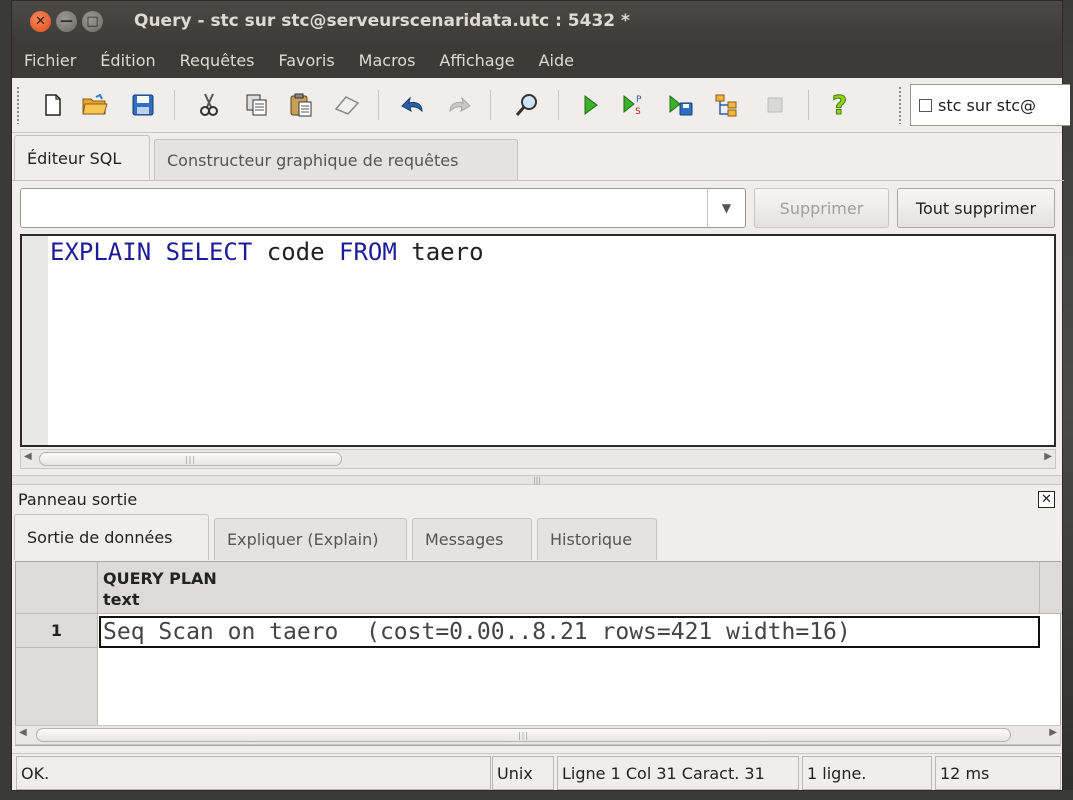 This screenshot has width=1073, height=800. I want to click on status-message: OK., so click(253, 773).